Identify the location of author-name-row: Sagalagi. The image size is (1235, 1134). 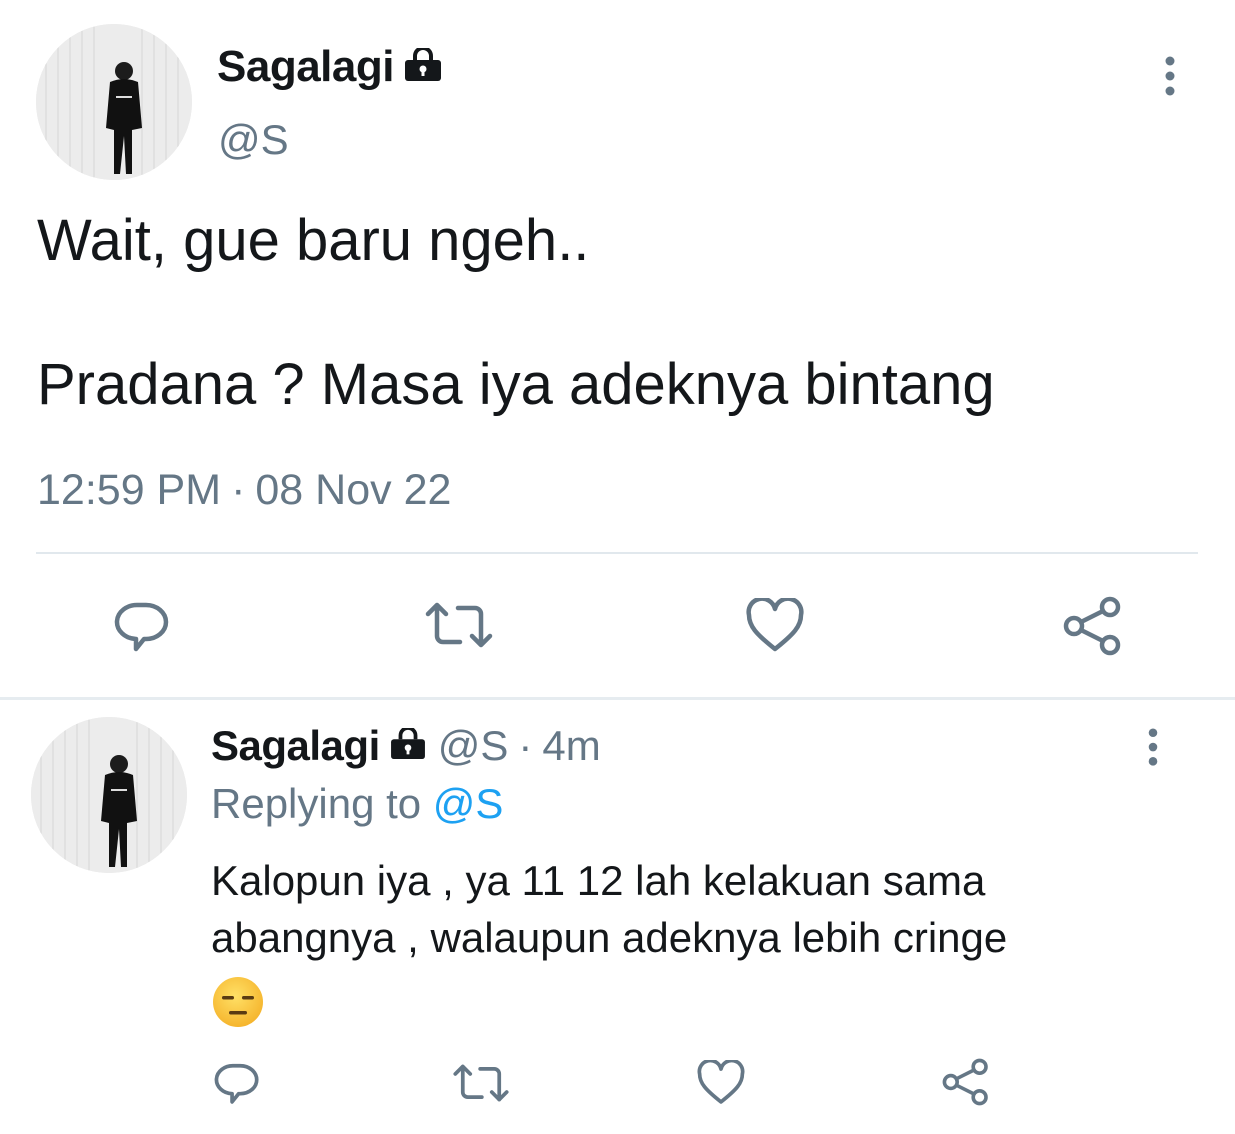
(330, 67).